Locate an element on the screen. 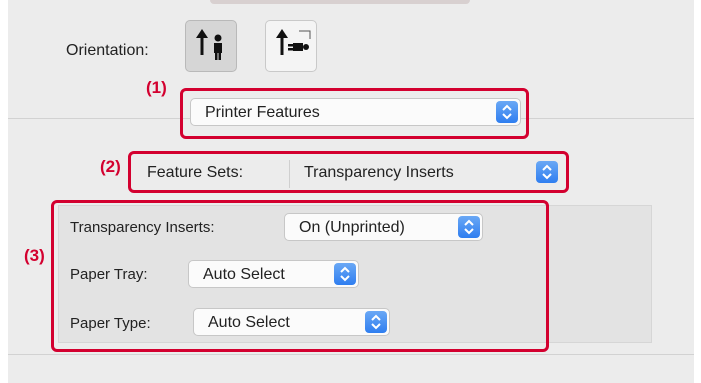 This screenshot has height=383, width=701. paper-type-value: Auto Select is located at coordinates (249, 322).